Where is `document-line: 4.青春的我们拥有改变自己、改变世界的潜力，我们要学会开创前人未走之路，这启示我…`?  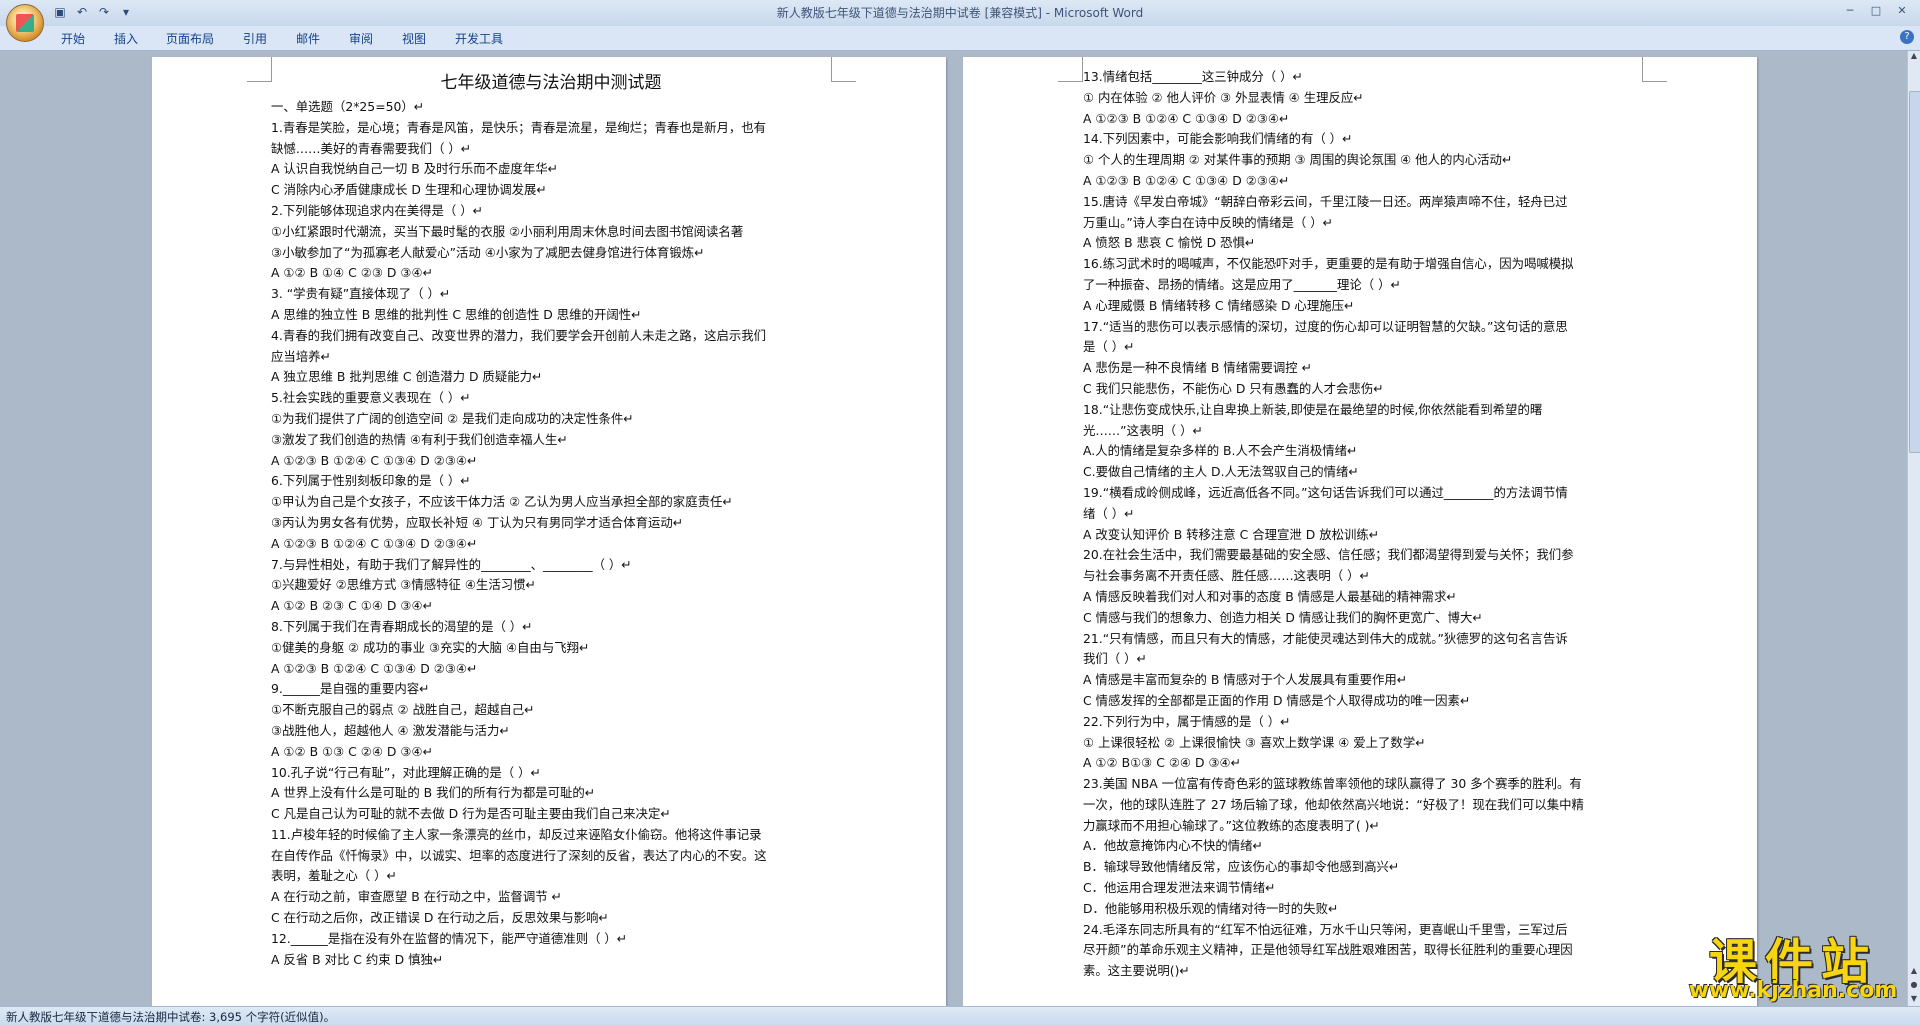
document-line: 4.青春的我们拥有改变自己、改变世界的潜力，我们要学会开创前人未走之路，这启示我… is located at coordinates (519, 335).